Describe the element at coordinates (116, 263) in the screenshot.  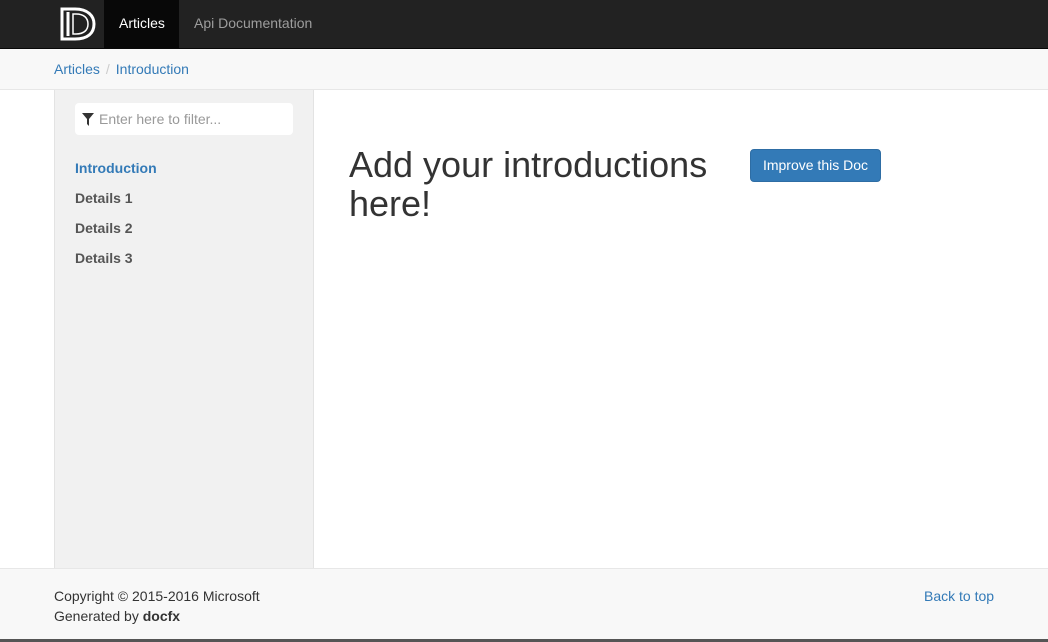
I see `toc-item-details-3: Details 3` at that location.